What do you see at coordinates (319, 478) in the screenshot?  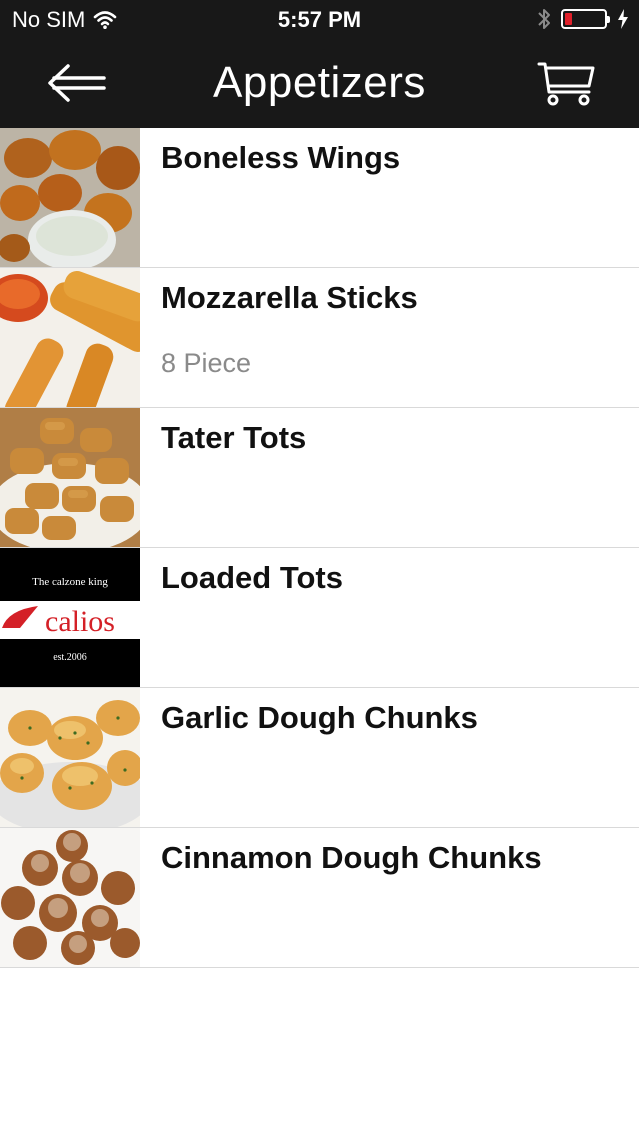 I see `list-item: Tater Tots` at bounding box center [319, 478].